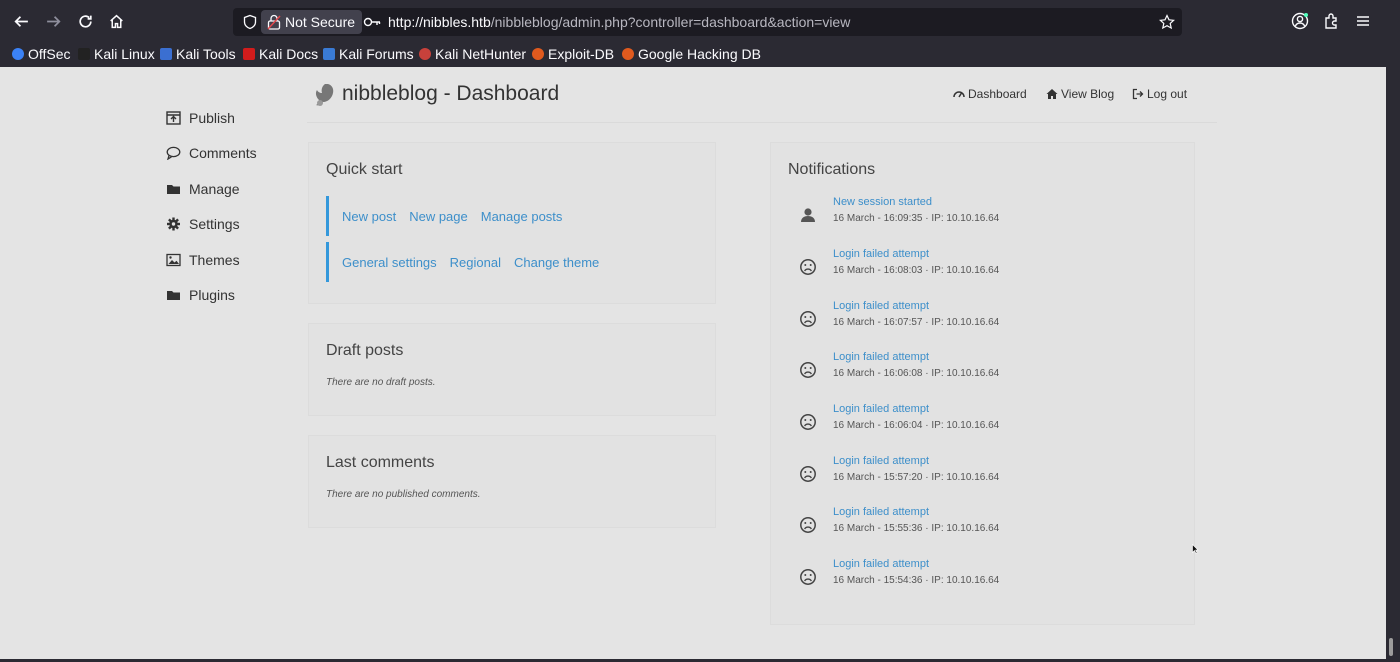  What do you see at coordinates (312, 22) in the screenshot?
I see `not-secure-badge: Not Secure` at bounding box center [312, 22].